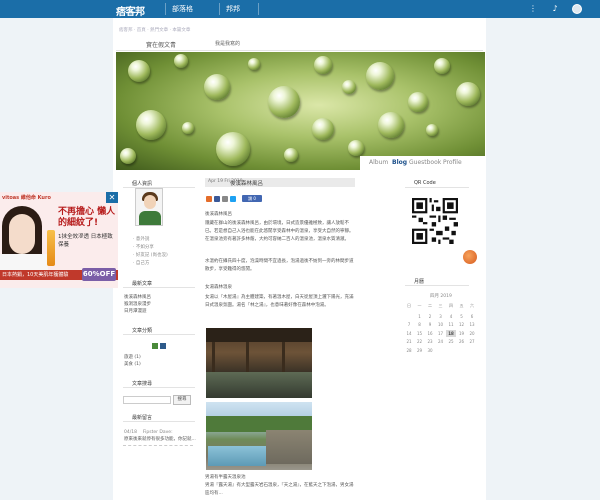 This screenshot has height=500, width=600. Describe the element at coordinates (430, 350) in the screenshot. I see `calendar-day: 30` at that location.